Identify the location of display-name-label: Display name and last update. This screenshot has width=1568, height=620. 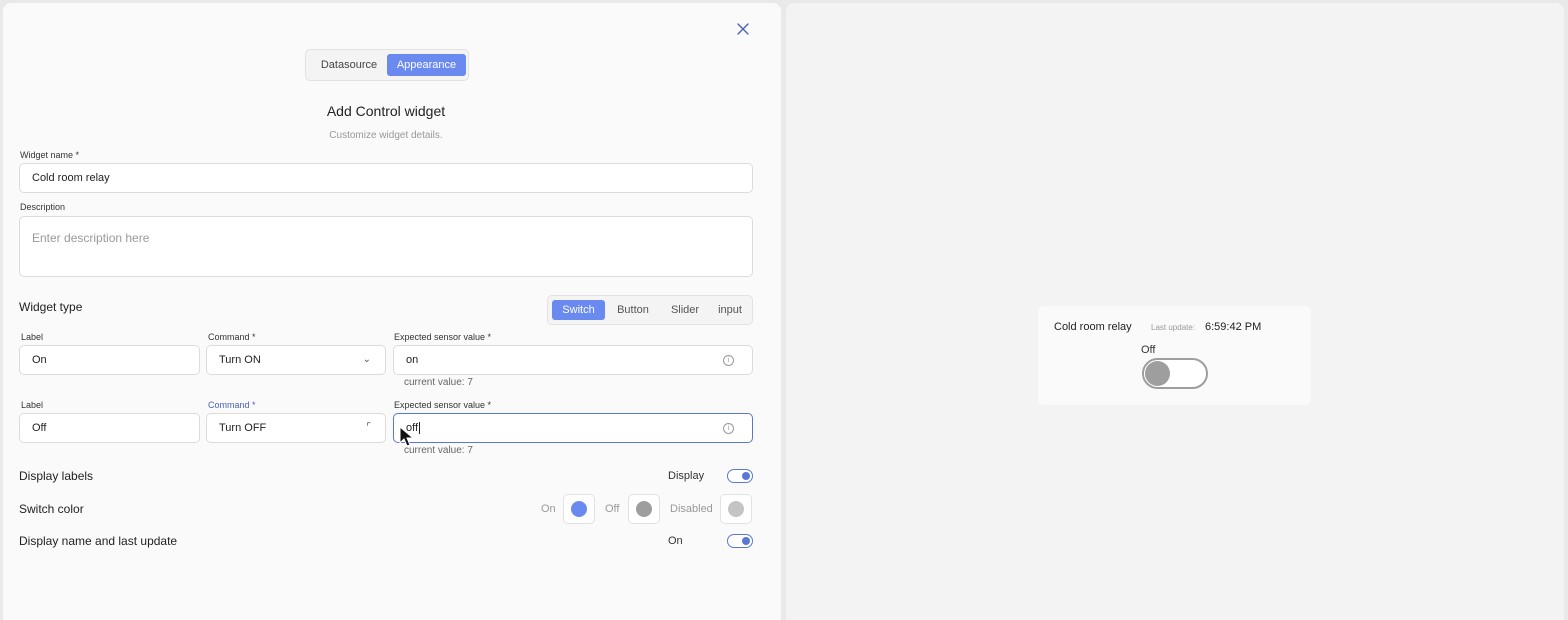
(98, 541).